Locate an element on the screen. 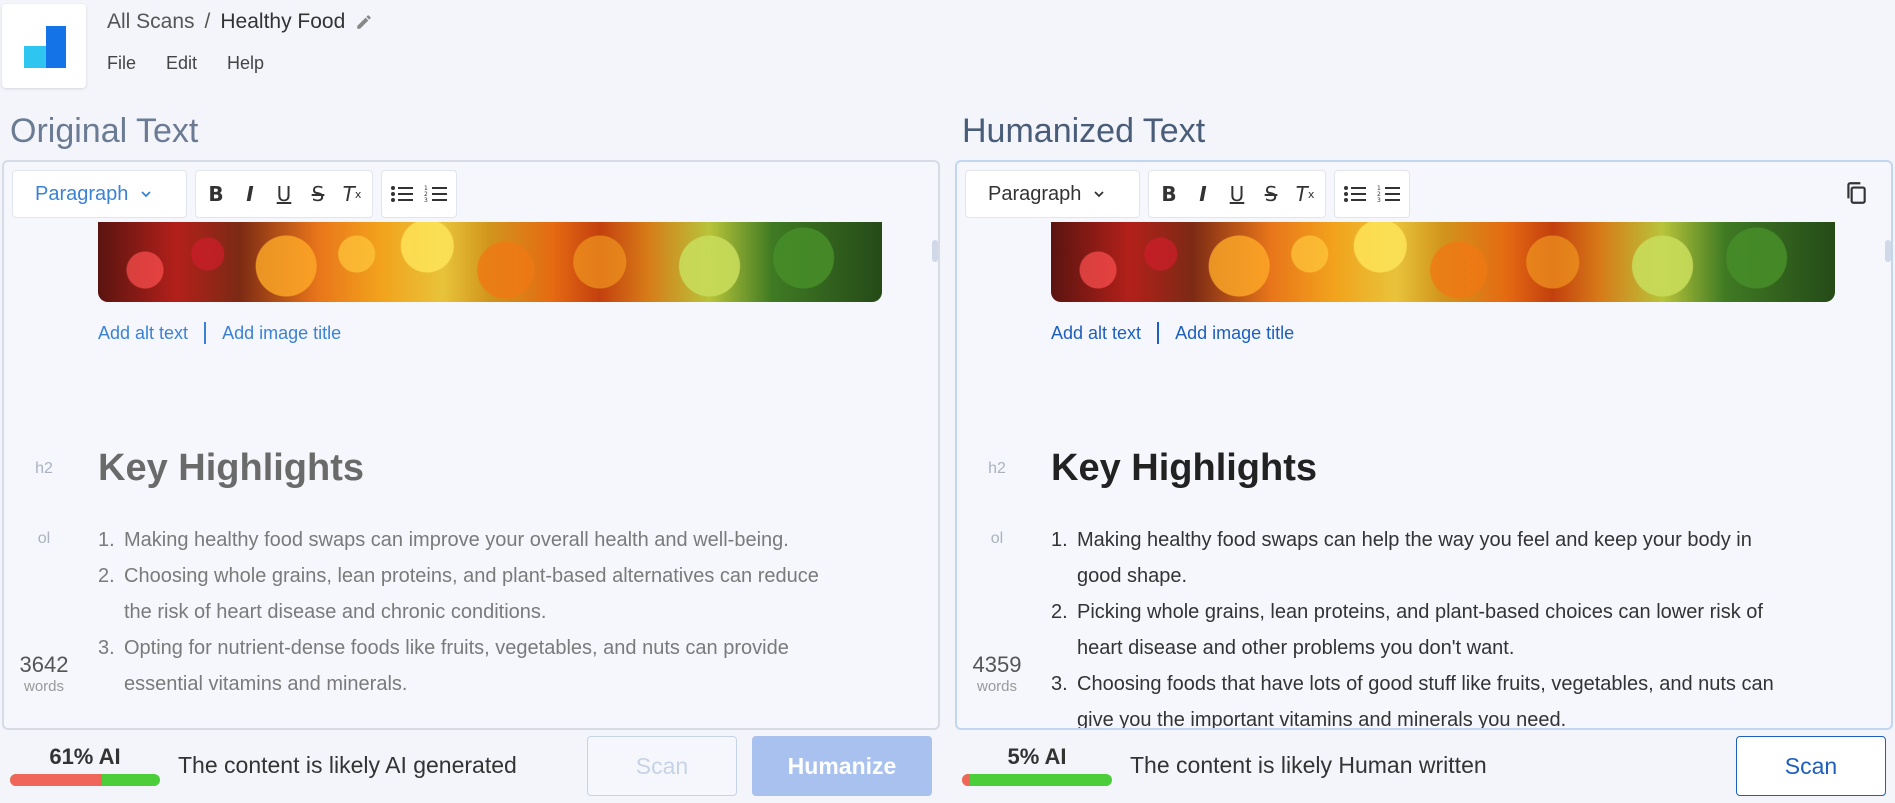 The image size is (1895, 803). word-count-number: 4359 is located at coordinates (997, 664).